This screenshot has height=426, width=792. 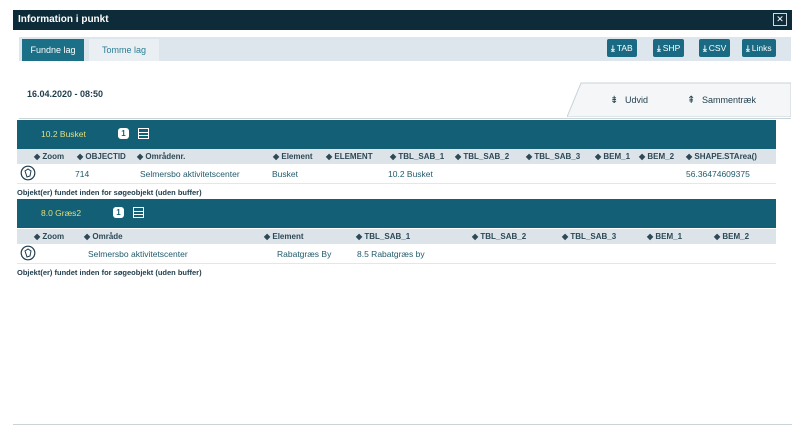 What do you see at coordinates (679, 99) in the screenshot?
I see `actions-tab-shape` at bounding box center [679, 99].